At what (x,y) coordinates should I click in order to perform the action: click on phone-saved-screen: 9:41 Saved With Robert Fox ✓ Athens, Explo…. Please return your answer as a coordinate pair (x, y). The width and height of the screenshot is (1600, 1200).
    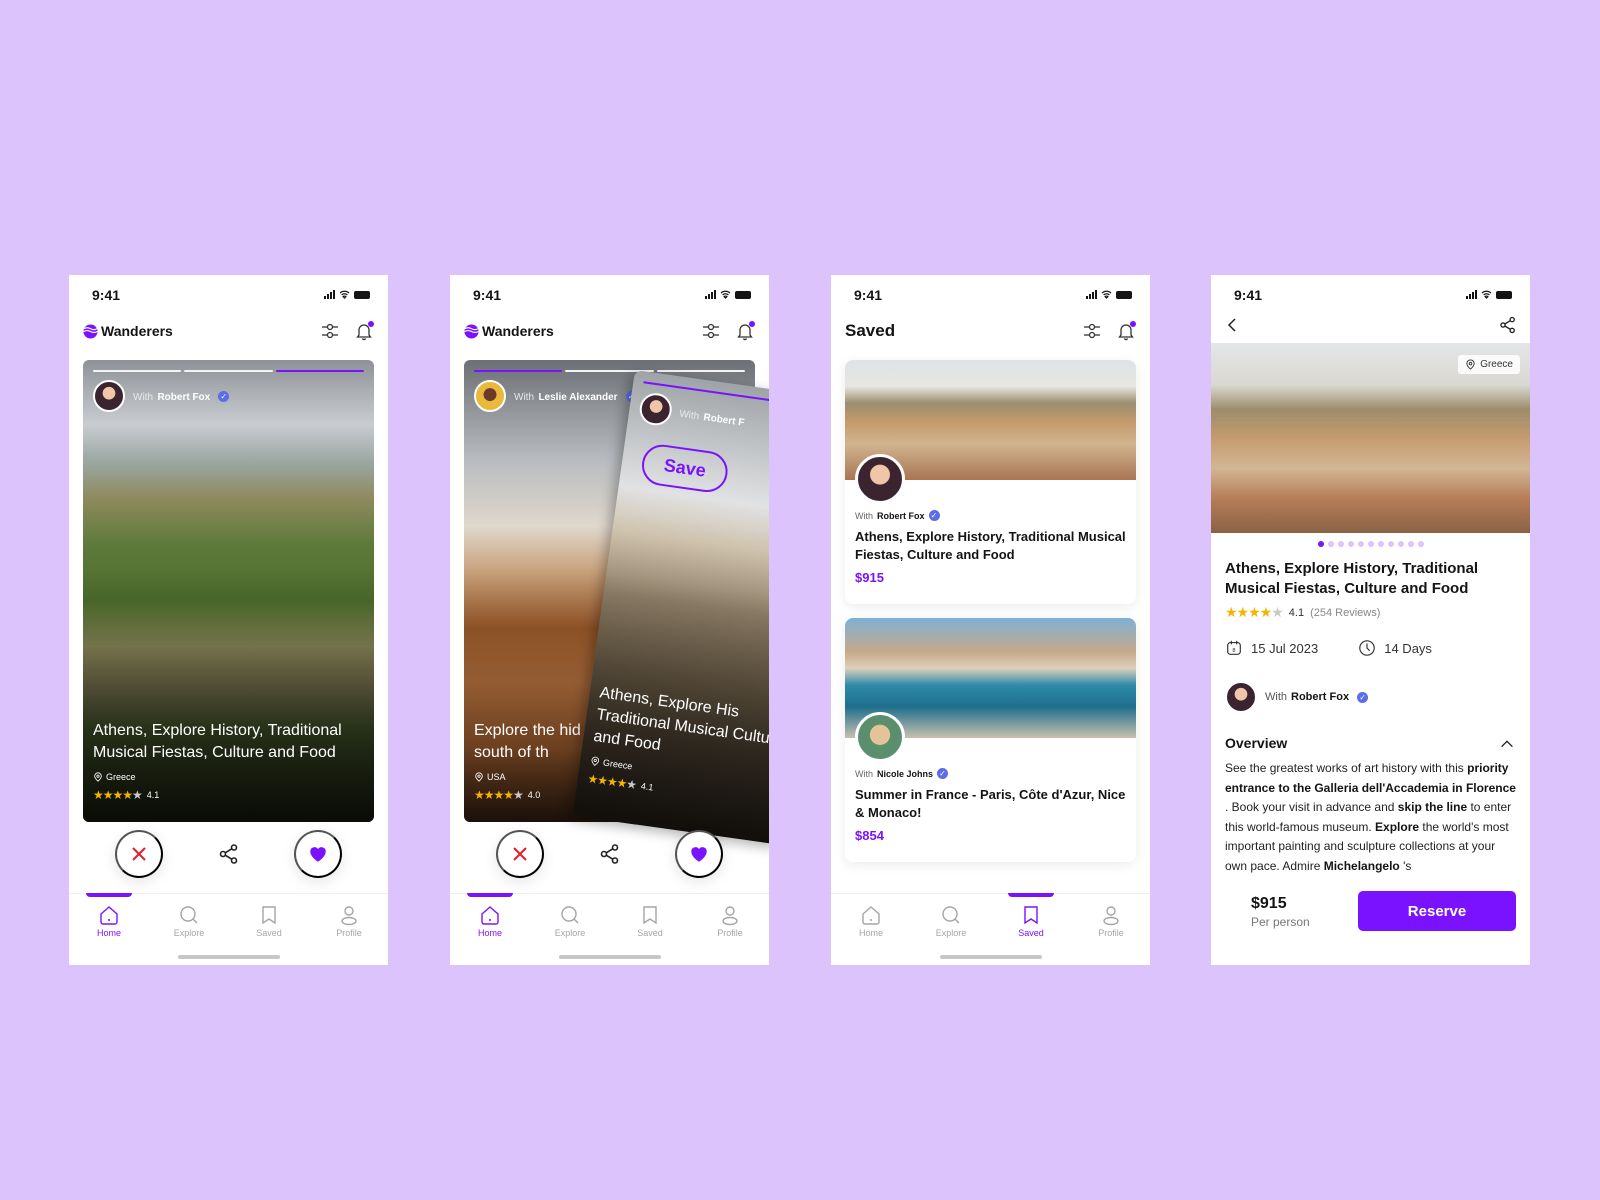
    Looking at the image, I should click on (990, 620).